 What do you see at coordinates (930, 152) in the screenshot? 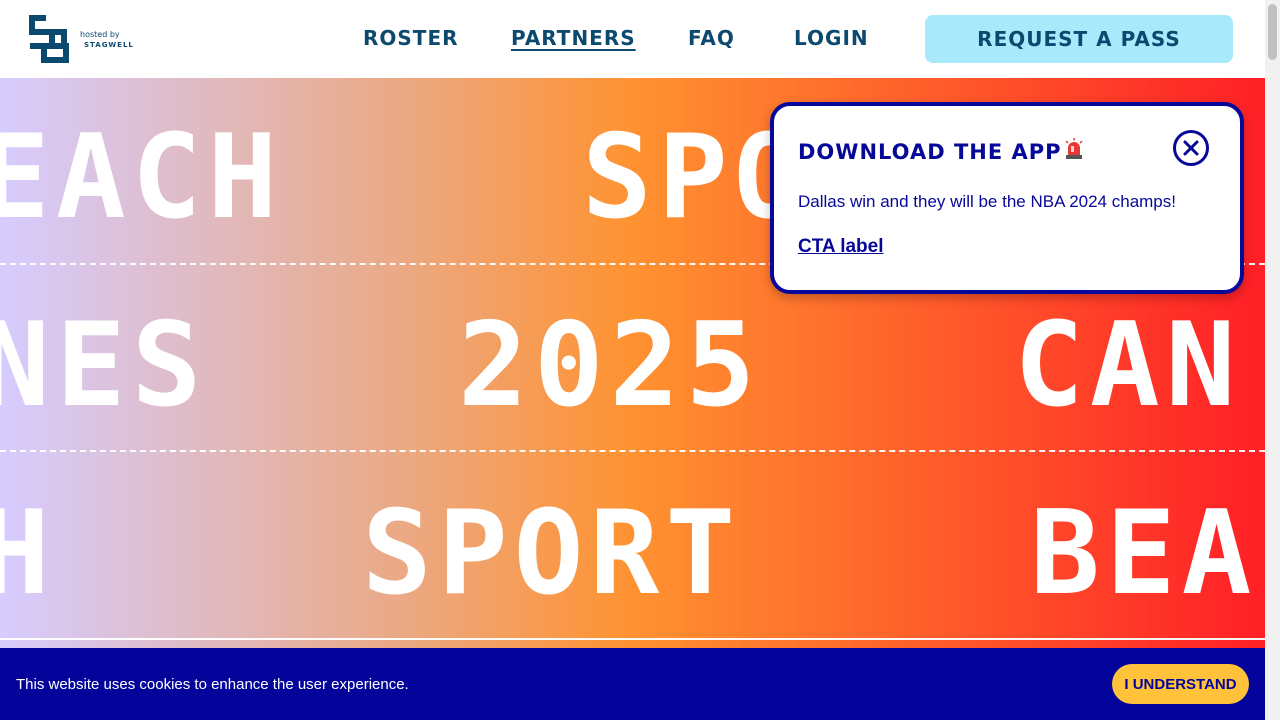
I see `popup-title: DOWNLOAD THE APP` at bounding box center [930, 152].